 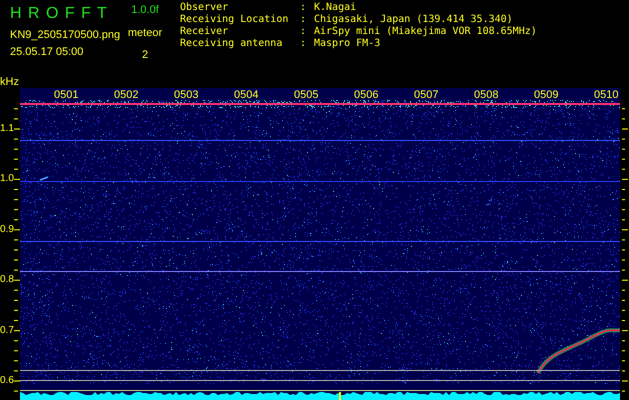 I want to click on axis-tick-label: 0.9, so click(x=7, y=229).